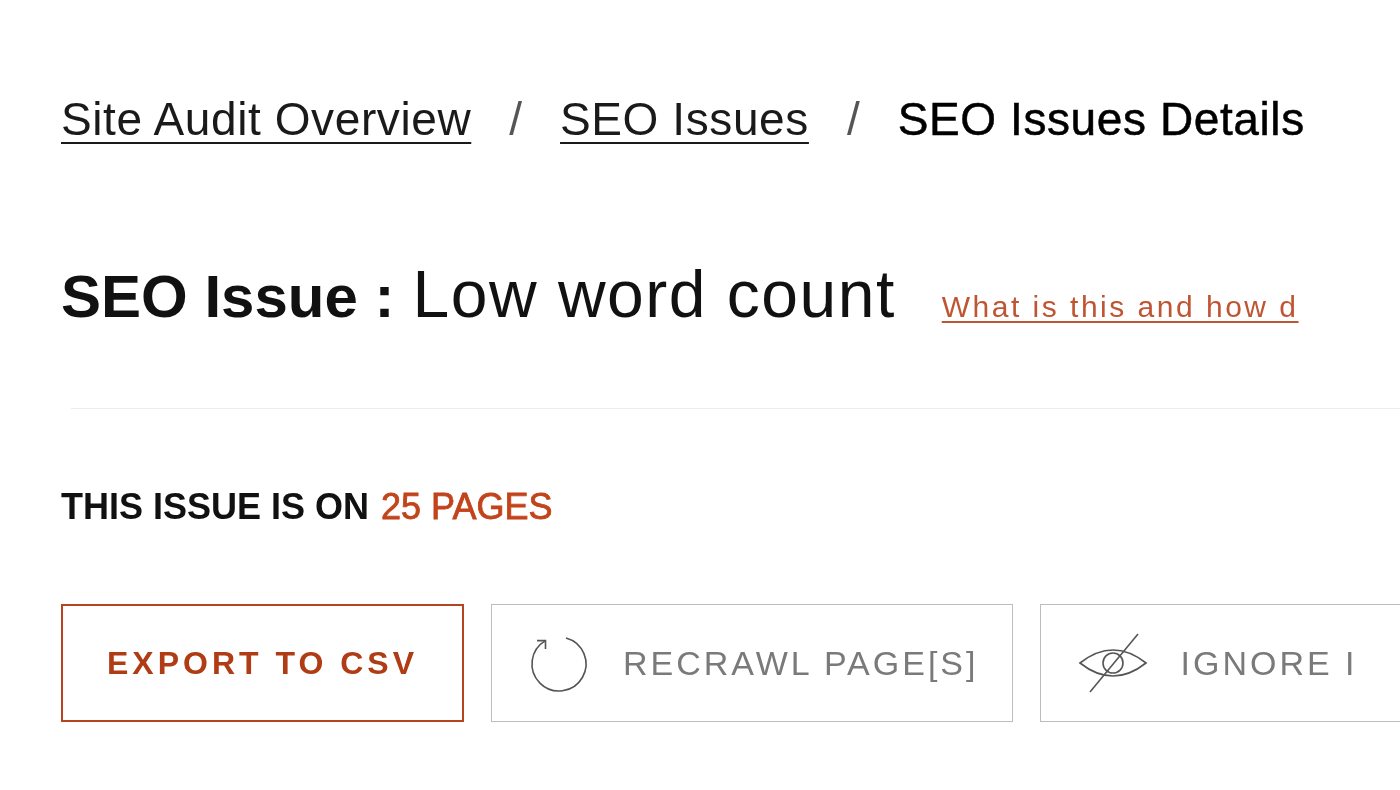 The height and width of the screenshot is (790, 1400). I want to click on page-count: 25 PAGES, so click(467, 507).